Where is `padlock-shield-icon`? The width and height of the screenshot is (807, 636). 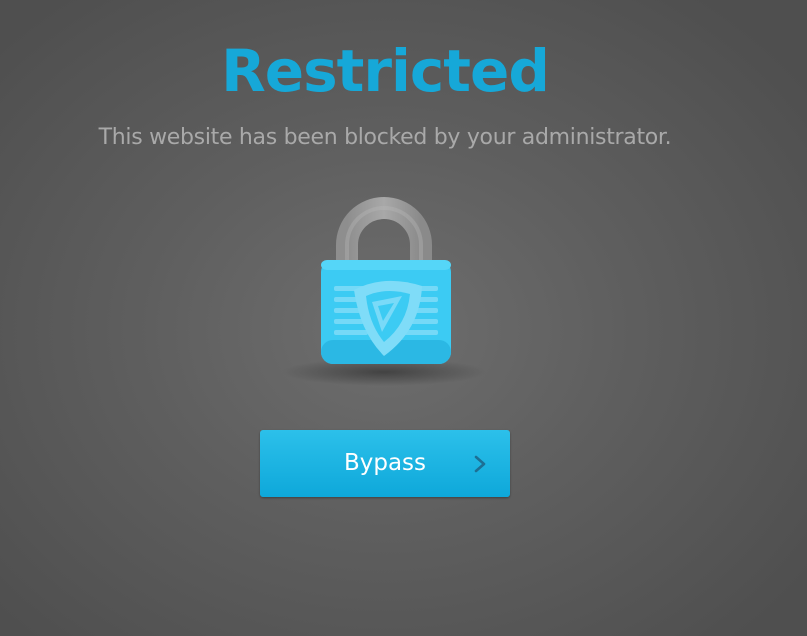 padlock-shield-icon is located at coordinates (384, 291).